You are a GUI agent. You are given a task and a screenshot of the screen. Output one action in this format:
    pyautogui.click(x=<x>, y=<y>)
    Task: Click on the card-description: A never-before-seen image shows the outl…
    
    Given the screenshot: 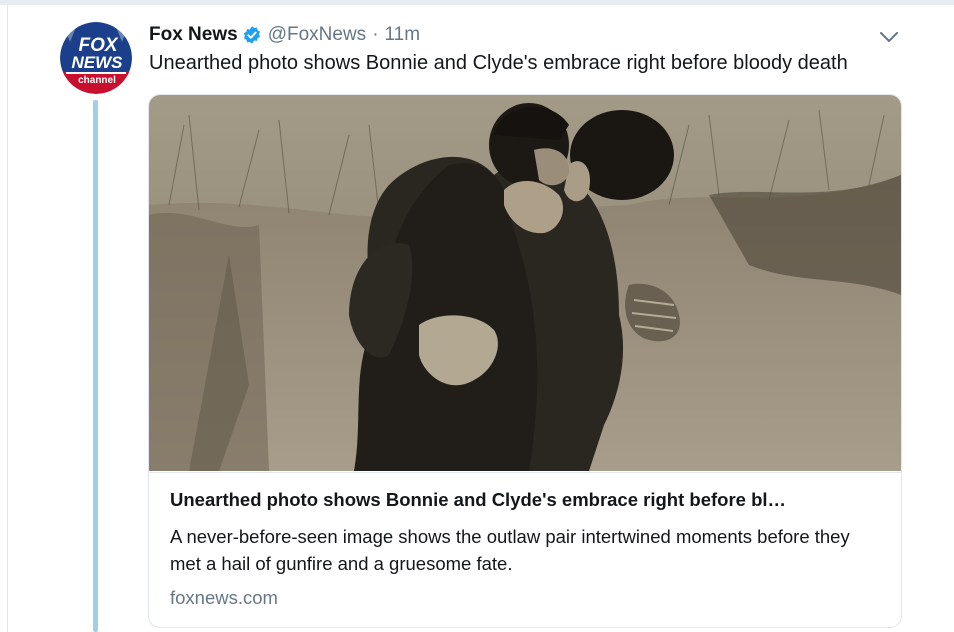 What is the action you would take?
    pyautogui.click(x=510, y=550)
    